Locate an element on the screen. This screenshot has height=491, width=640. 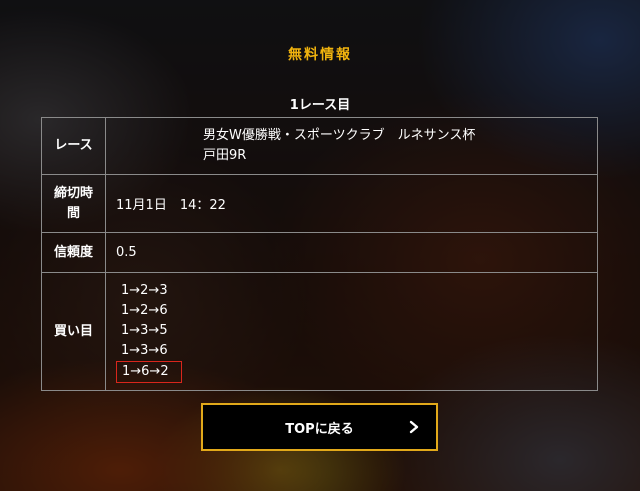
buy-label: 買い目 is located at coordinates (73, 331).